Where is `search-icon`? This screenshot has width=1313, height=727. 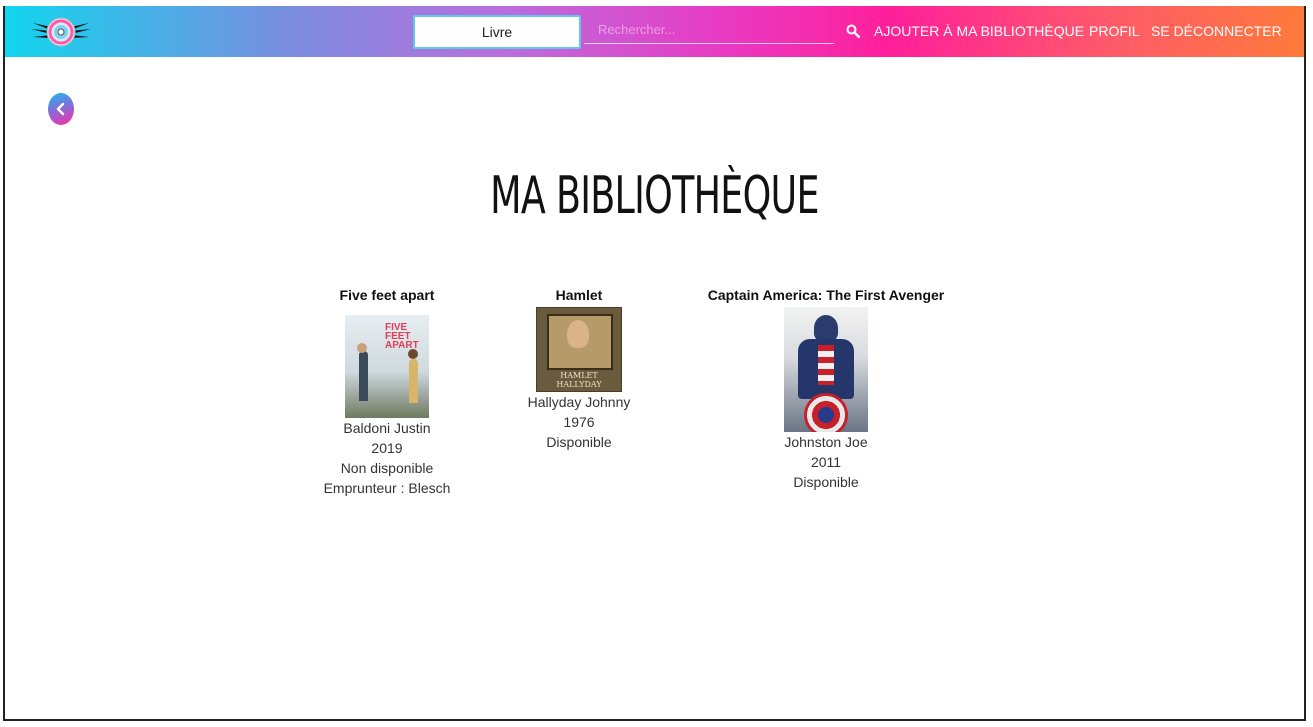 search-icon is located at coordinates (853, 31).